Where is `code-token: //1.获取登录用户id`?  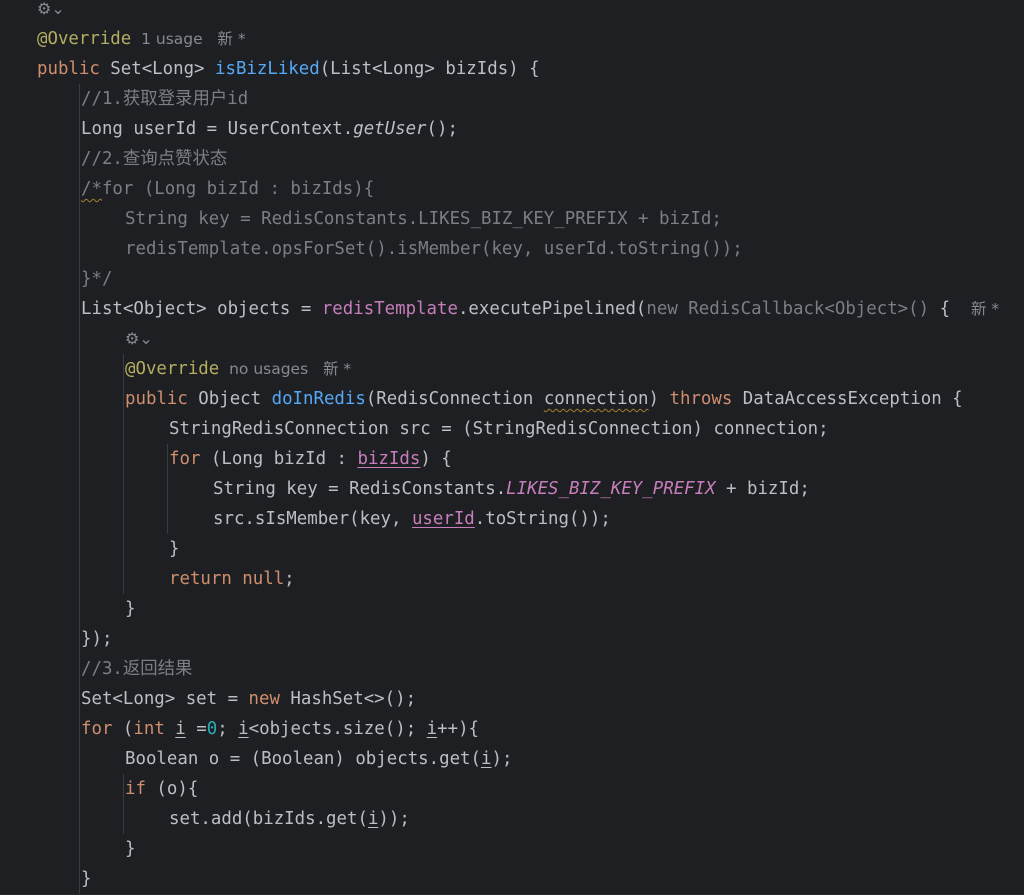
code-token: //1.获取登录用户id is located at coordinates (165, 99).